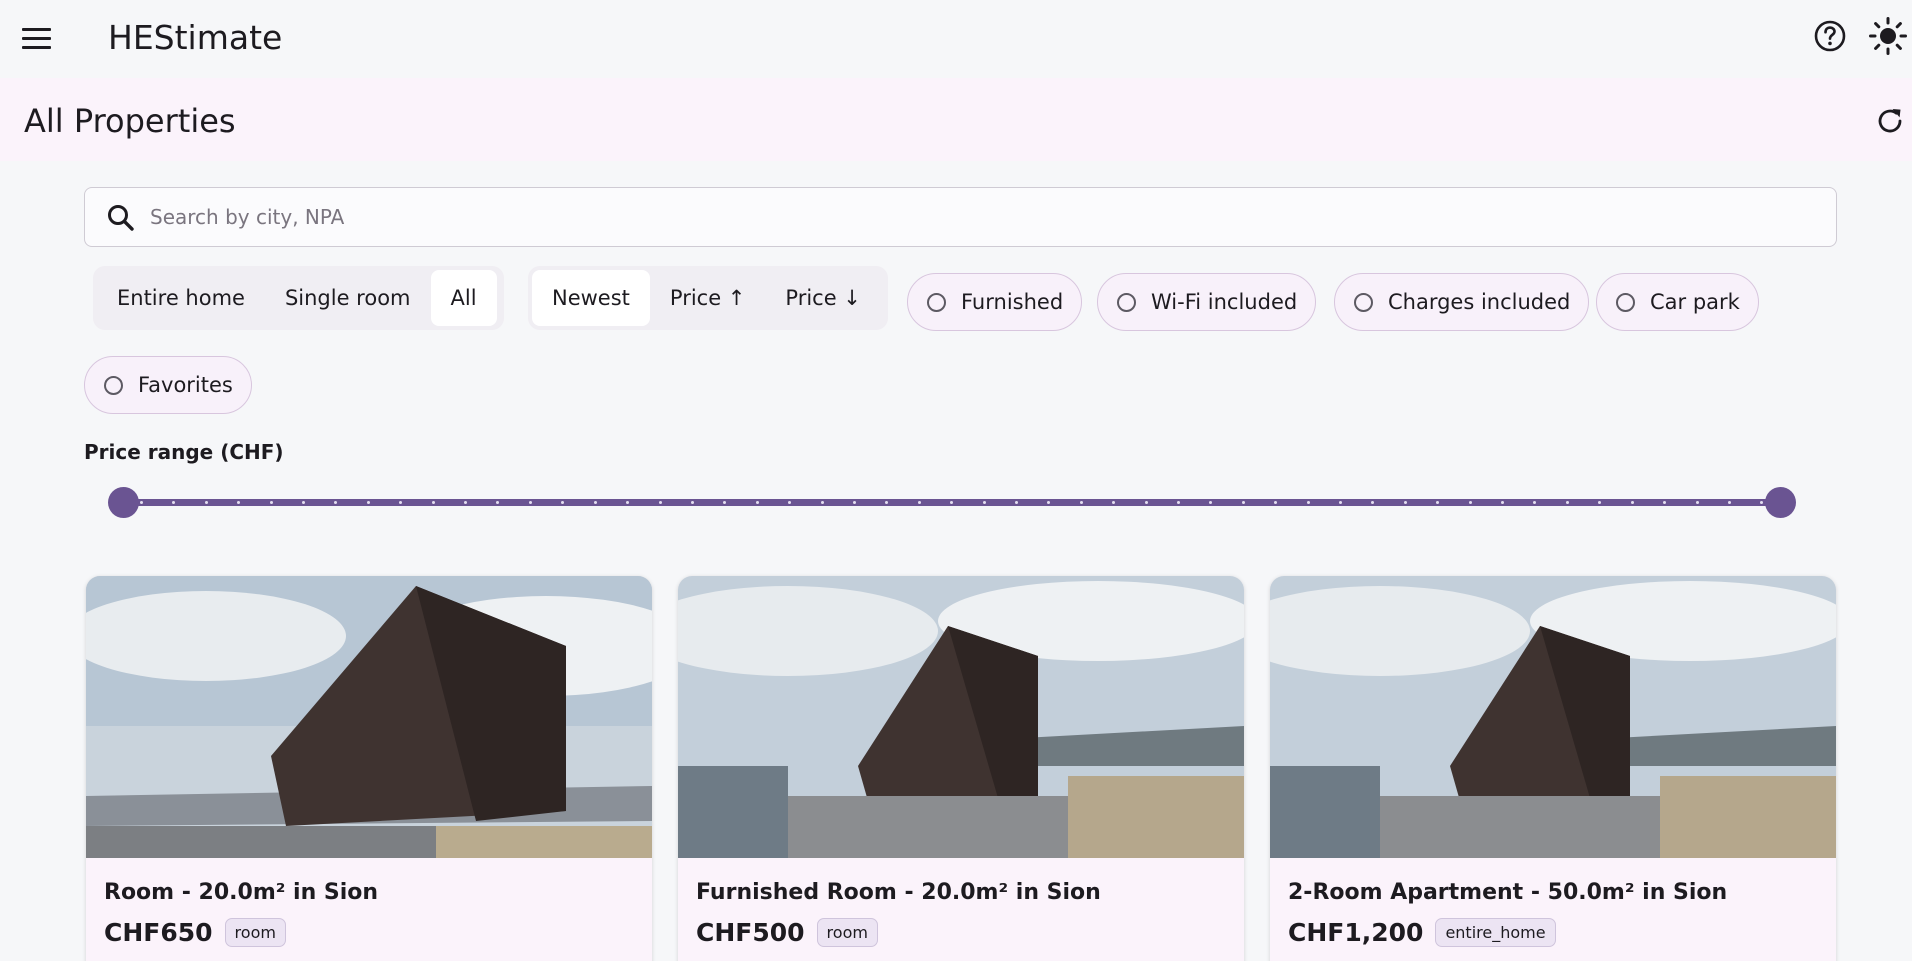 This screenshot has width=1912, height=961. I want to click on listing-title: 2-Room Apartment - 50.0m² in Sion, so click(1508, 892).